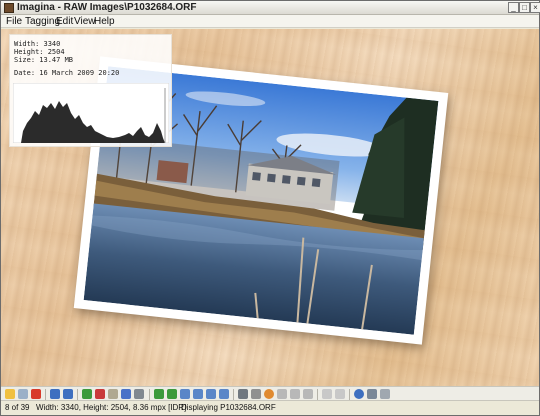  Describe the element at coordinates (228, 407) in the screenshot. I see `status-message: Displaying P1032684.ORF` at that location.